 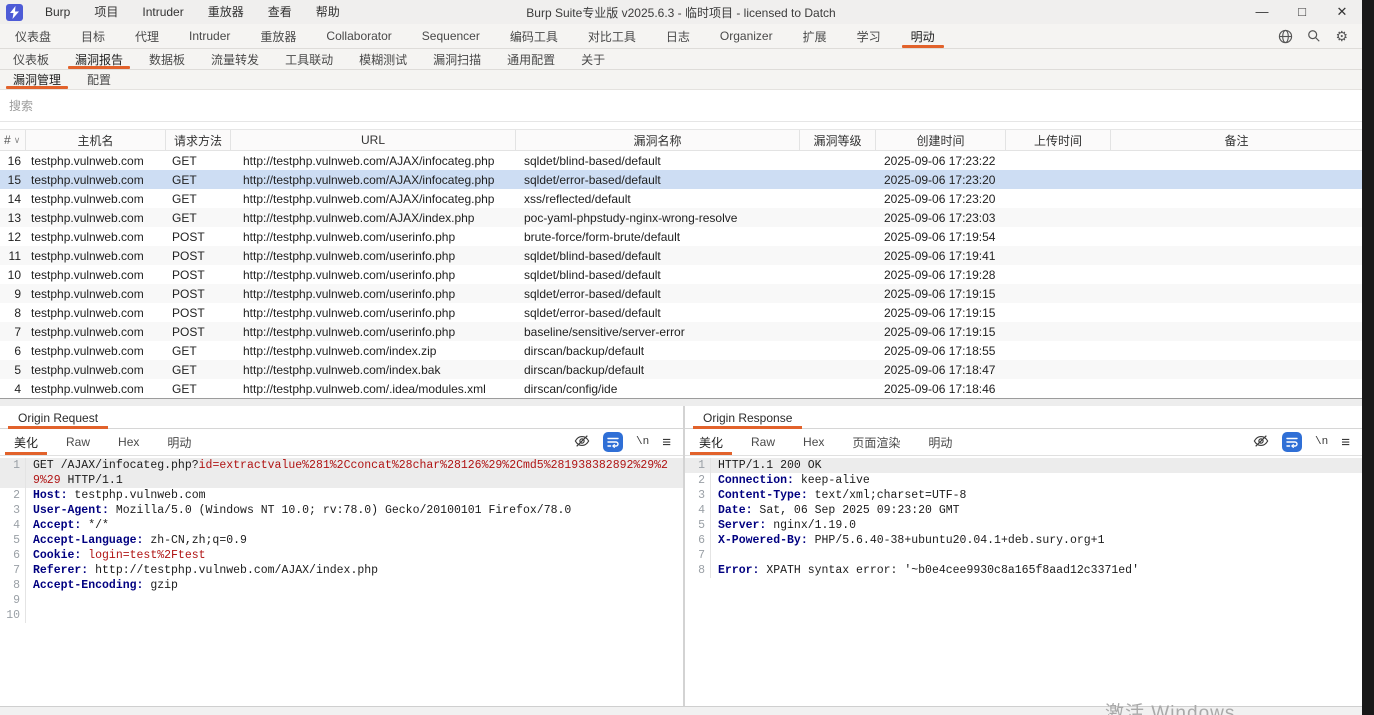 I want to click on main-tab: 编码工具, so click(x=534, y=36).